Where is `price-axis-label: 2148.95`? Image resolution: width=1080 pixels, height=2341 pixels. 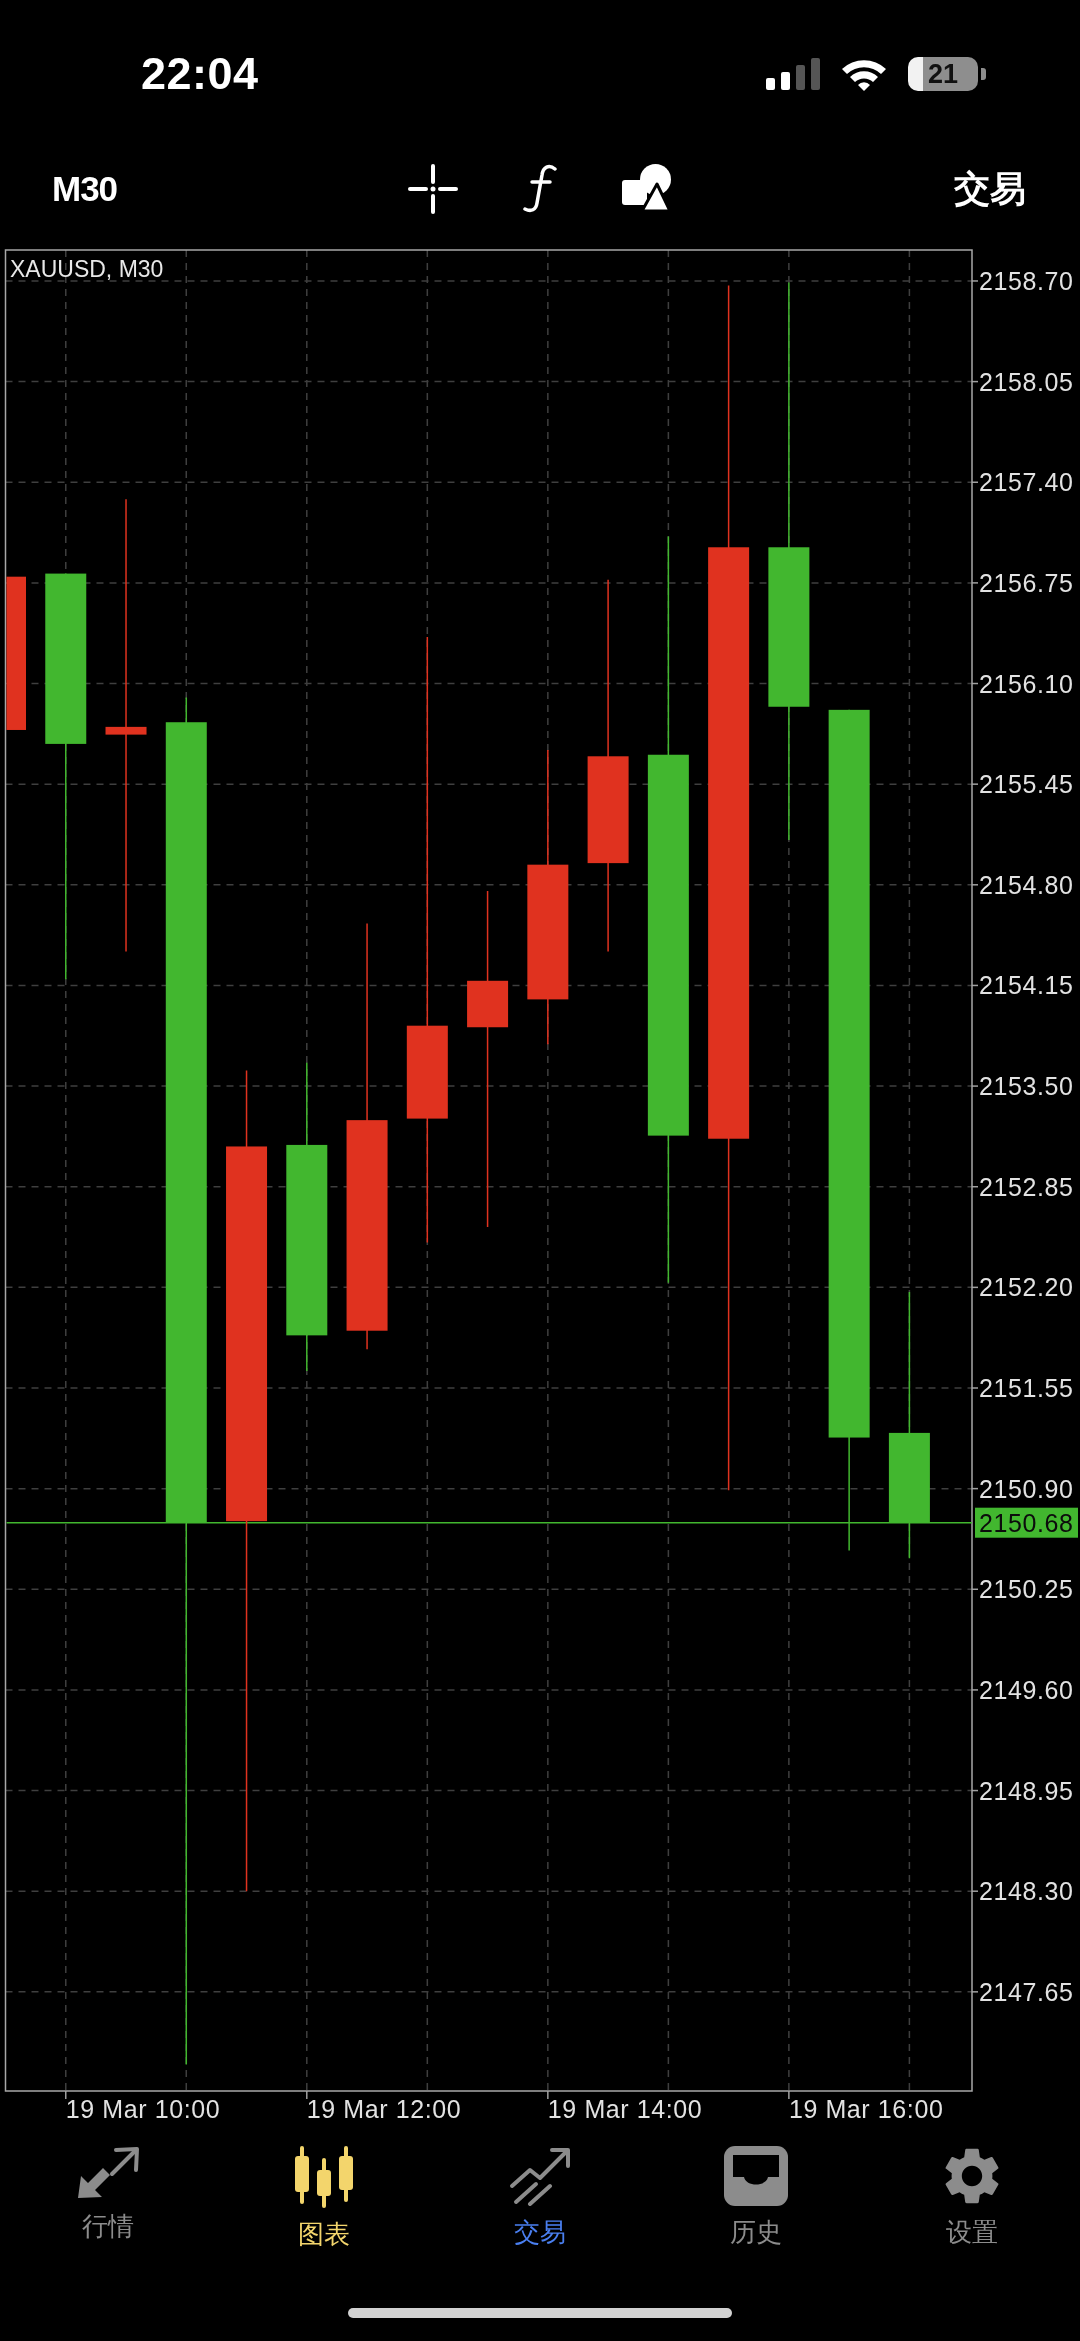 price-axis-label: 2148.95 is located at coordinates (1026, 1790).